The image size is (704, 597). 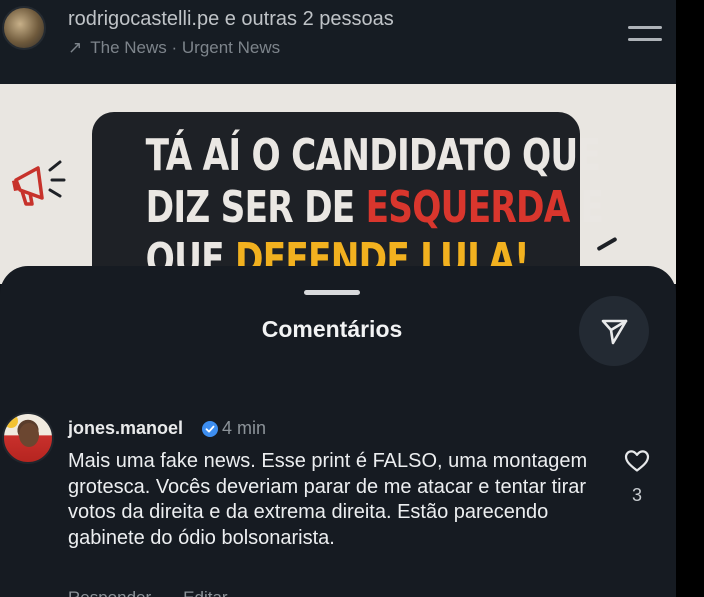 I want to click on reply-button: Responder, so click(x=109, y=592).